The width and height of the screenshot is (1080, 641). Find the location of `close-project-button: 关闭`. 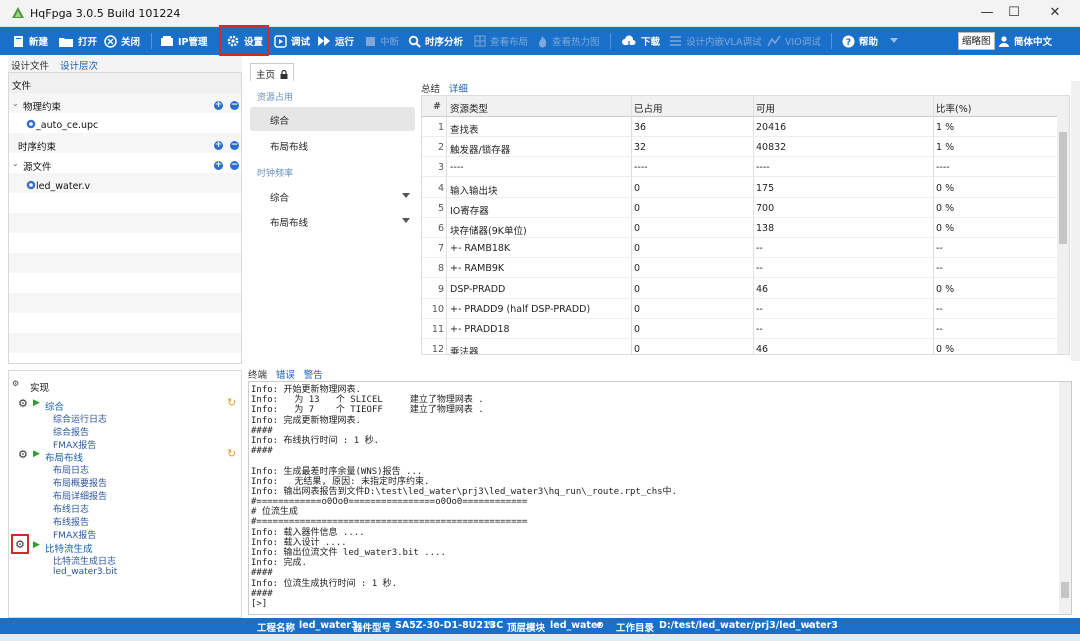

close-project-button: 关闭 is located at coordinates (122, 41).